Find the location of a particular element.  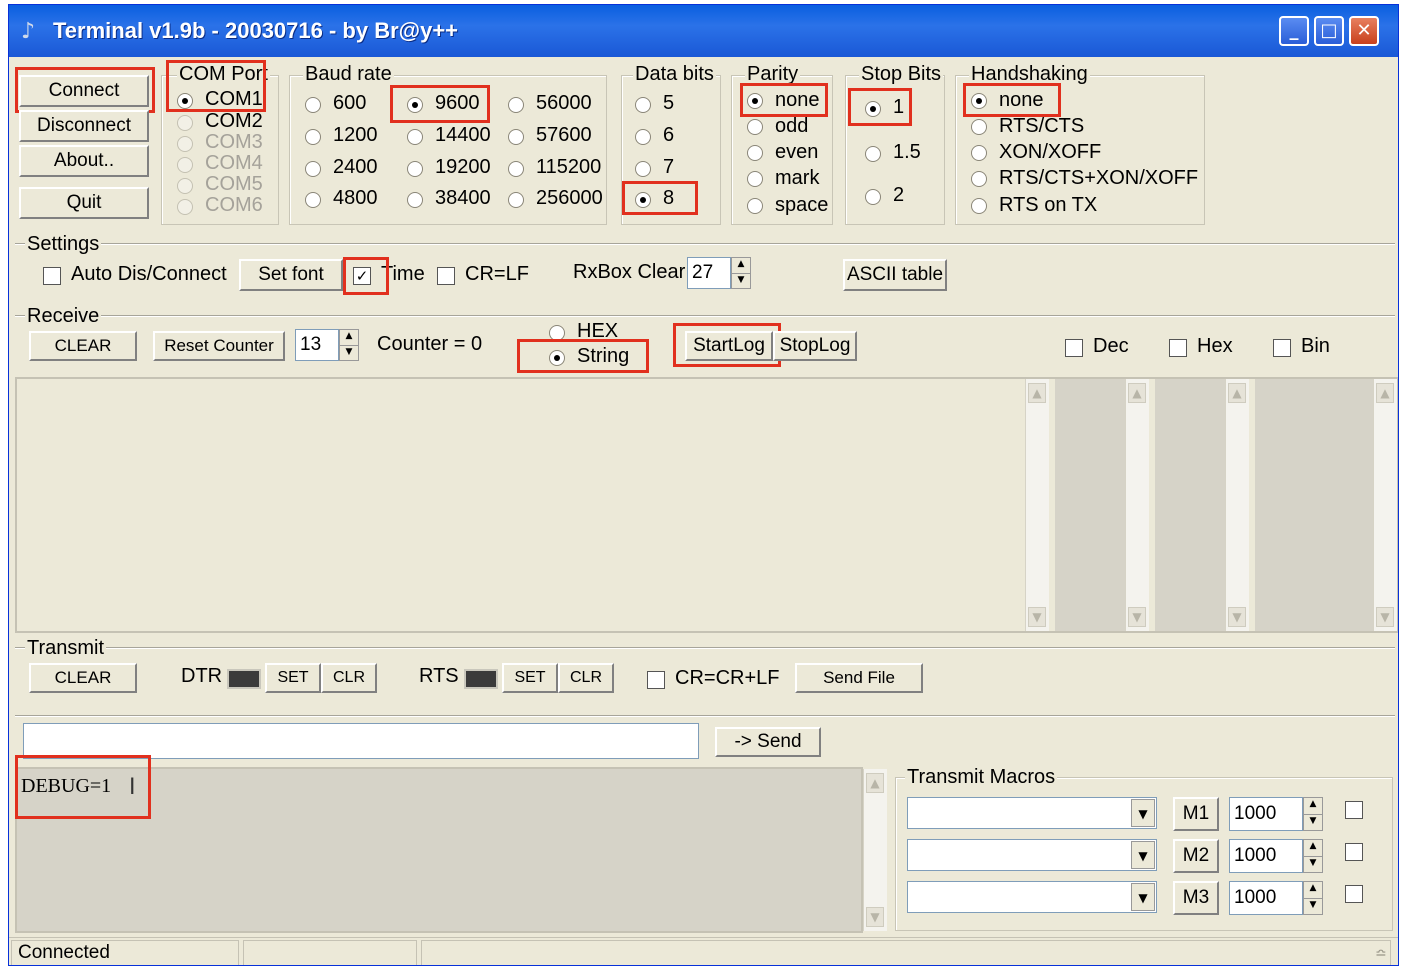

baud-2400-radio is located at coordinates (313, 169).